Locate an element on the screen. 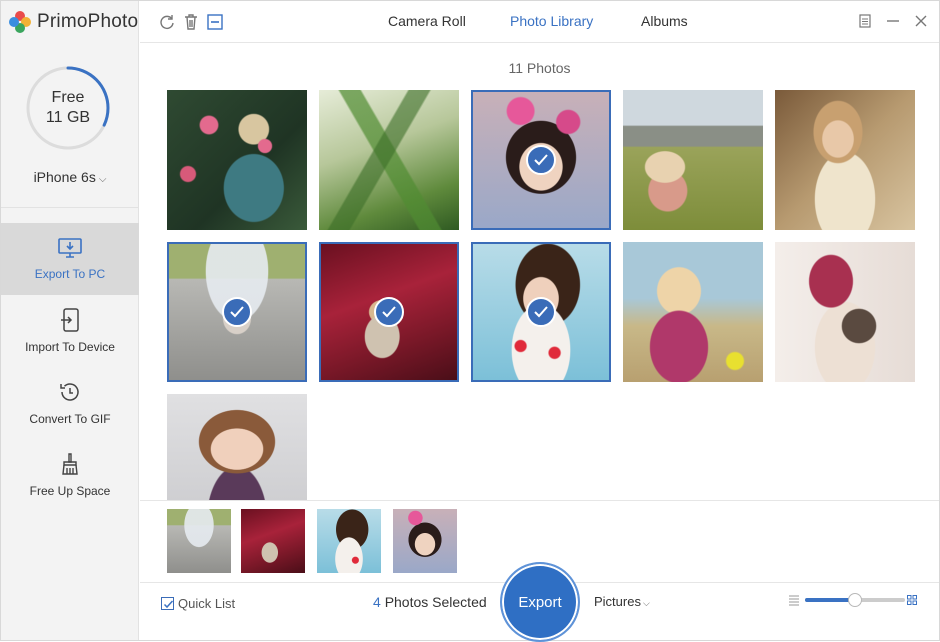  photo-count: 11 Photos is located at coordinates (539, 68).